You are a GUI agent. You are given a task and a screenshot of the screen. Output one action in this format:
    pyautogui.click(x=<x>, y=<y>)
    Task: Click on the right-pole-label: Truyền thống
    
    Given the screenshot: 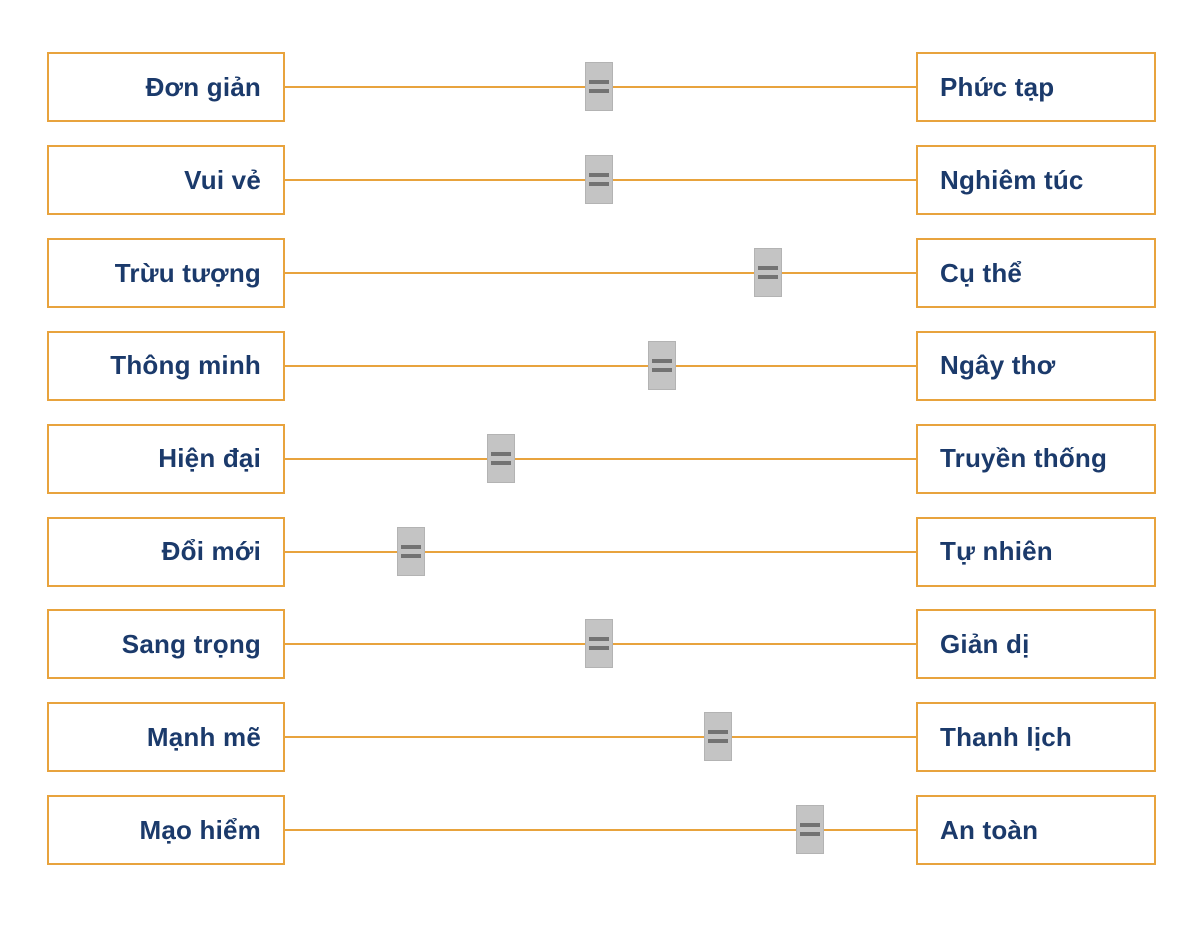 What is the action you would take?
    pyautogui.click(x=1024, y=458)
    